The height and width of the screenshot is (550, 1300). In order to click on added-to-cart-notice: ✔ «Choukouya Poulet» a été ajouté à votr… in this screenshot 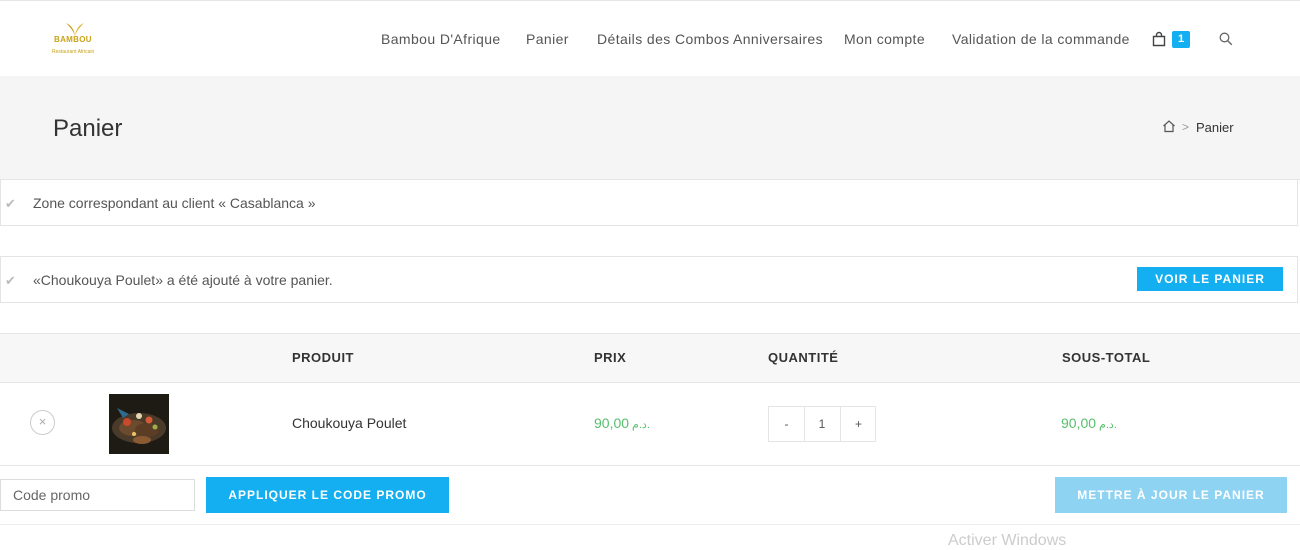, I will do `click(649, 279)`.